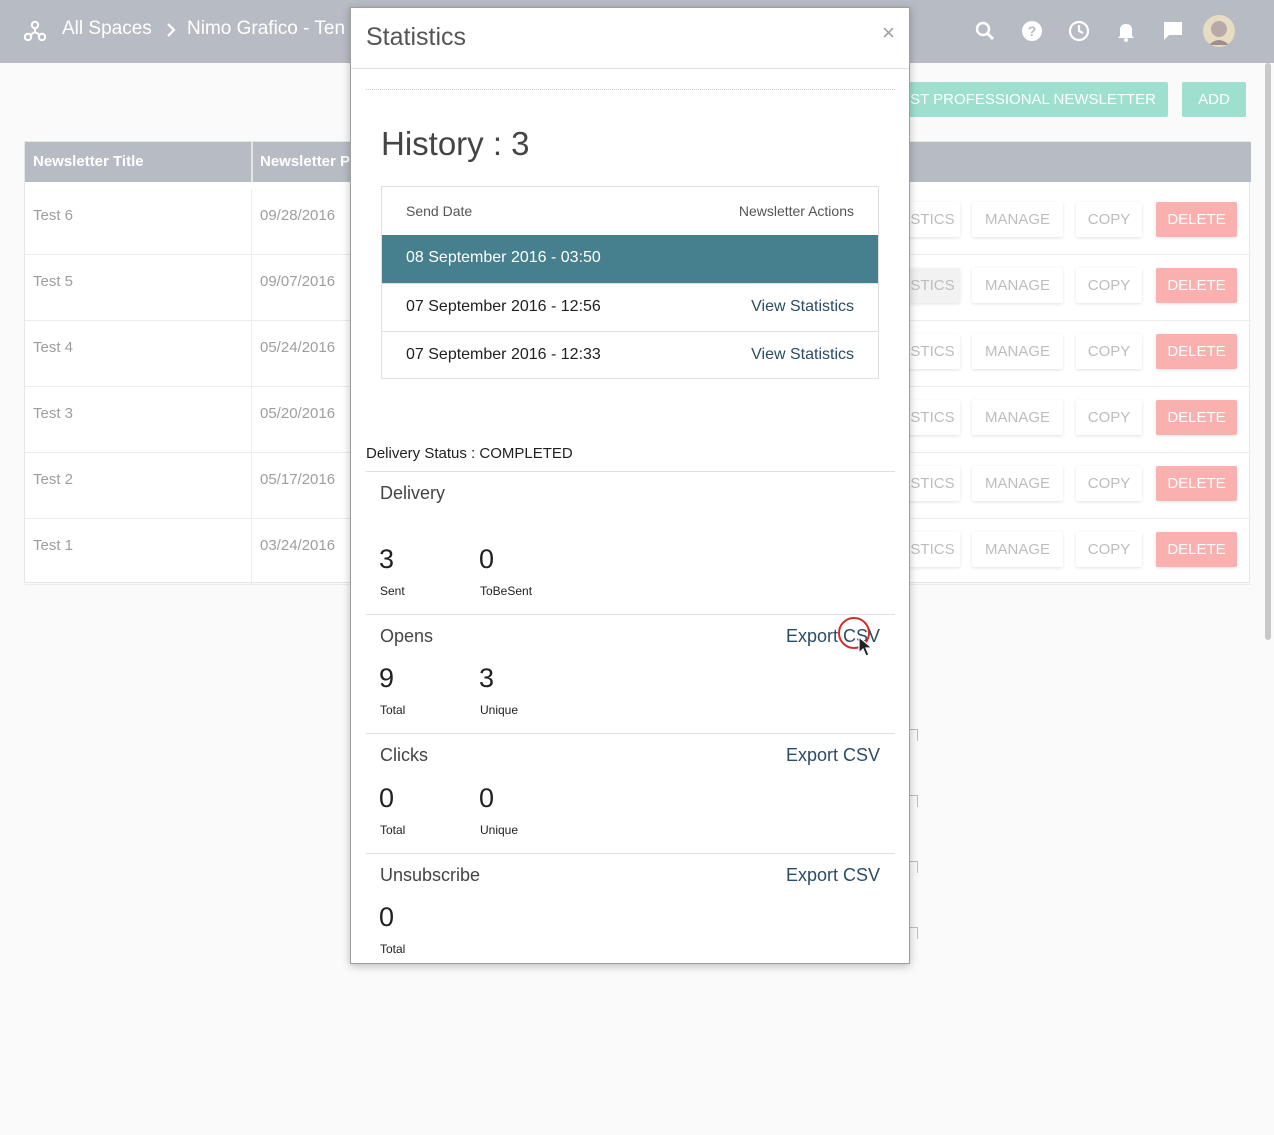 Image resolution: width=1274 pixels, height=1135 pixels. What do you see at coordinates (53, 215) in the screenshot?
I see `row-title: Test 6` at bounding box center [53, 215].